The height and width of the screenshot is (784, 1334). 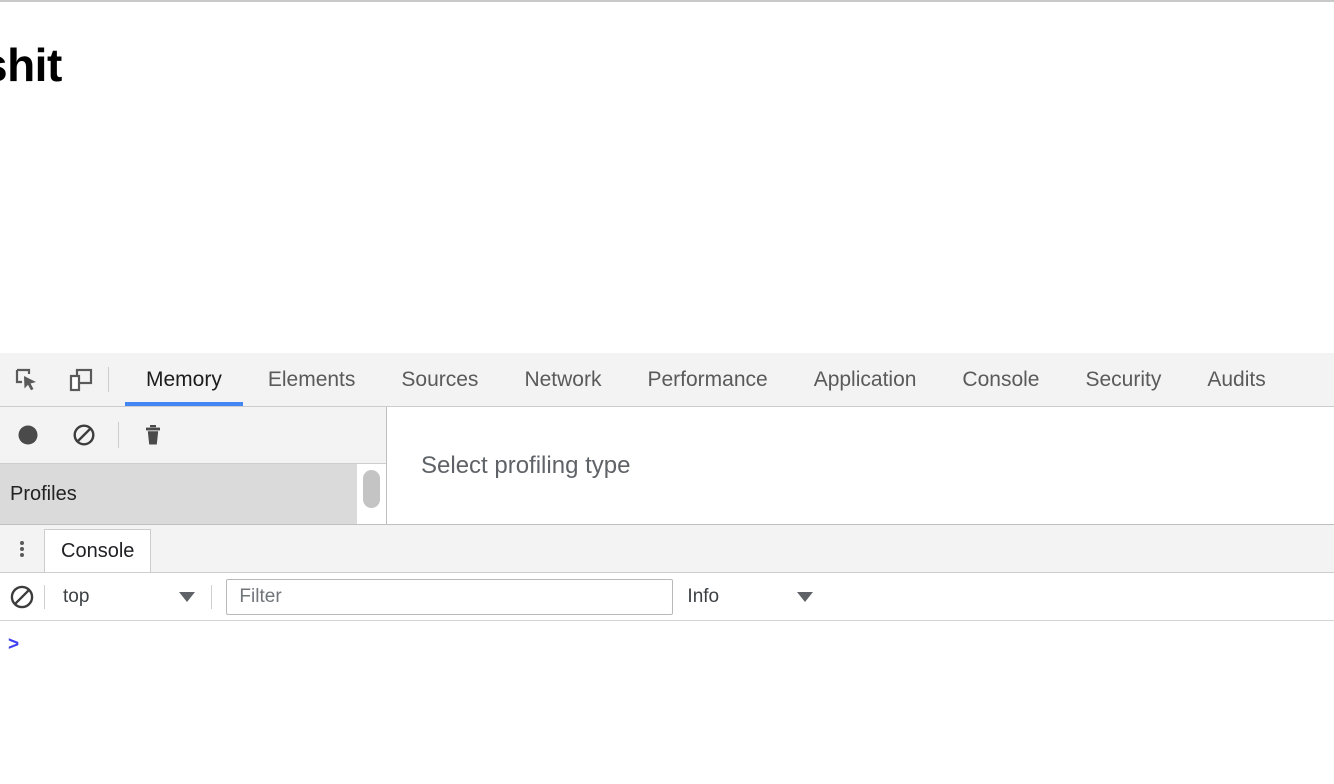 What do you see at coordinates (31, 65) in the screenshot?
I see `page-heading: shit` at bounding box center [31, 65].